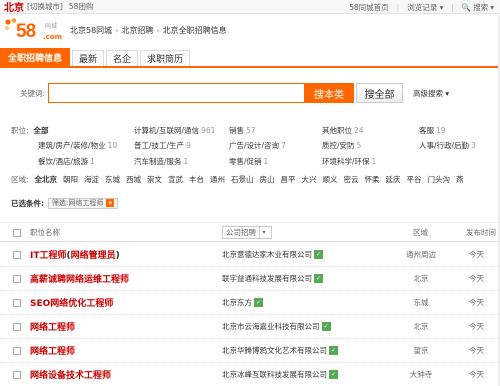  Describe the element at coordinates (341, 145) in the screenshot. I see `job-filter-item: 质控/安防 5` at that location.